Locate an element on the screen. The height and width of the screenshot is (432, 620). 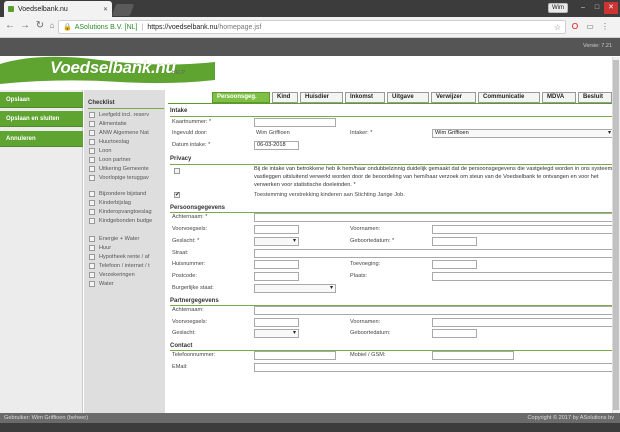
tab-uitgave: Uitgave is located at coordinates (408, 97).